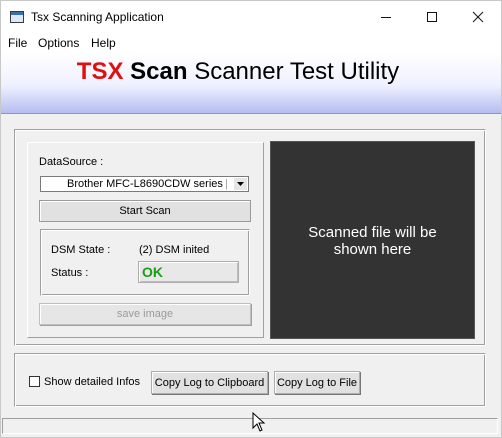  Describe the element at coordinates (240, 184) in the screenshot. I see `chevron-down-icon` at that location.